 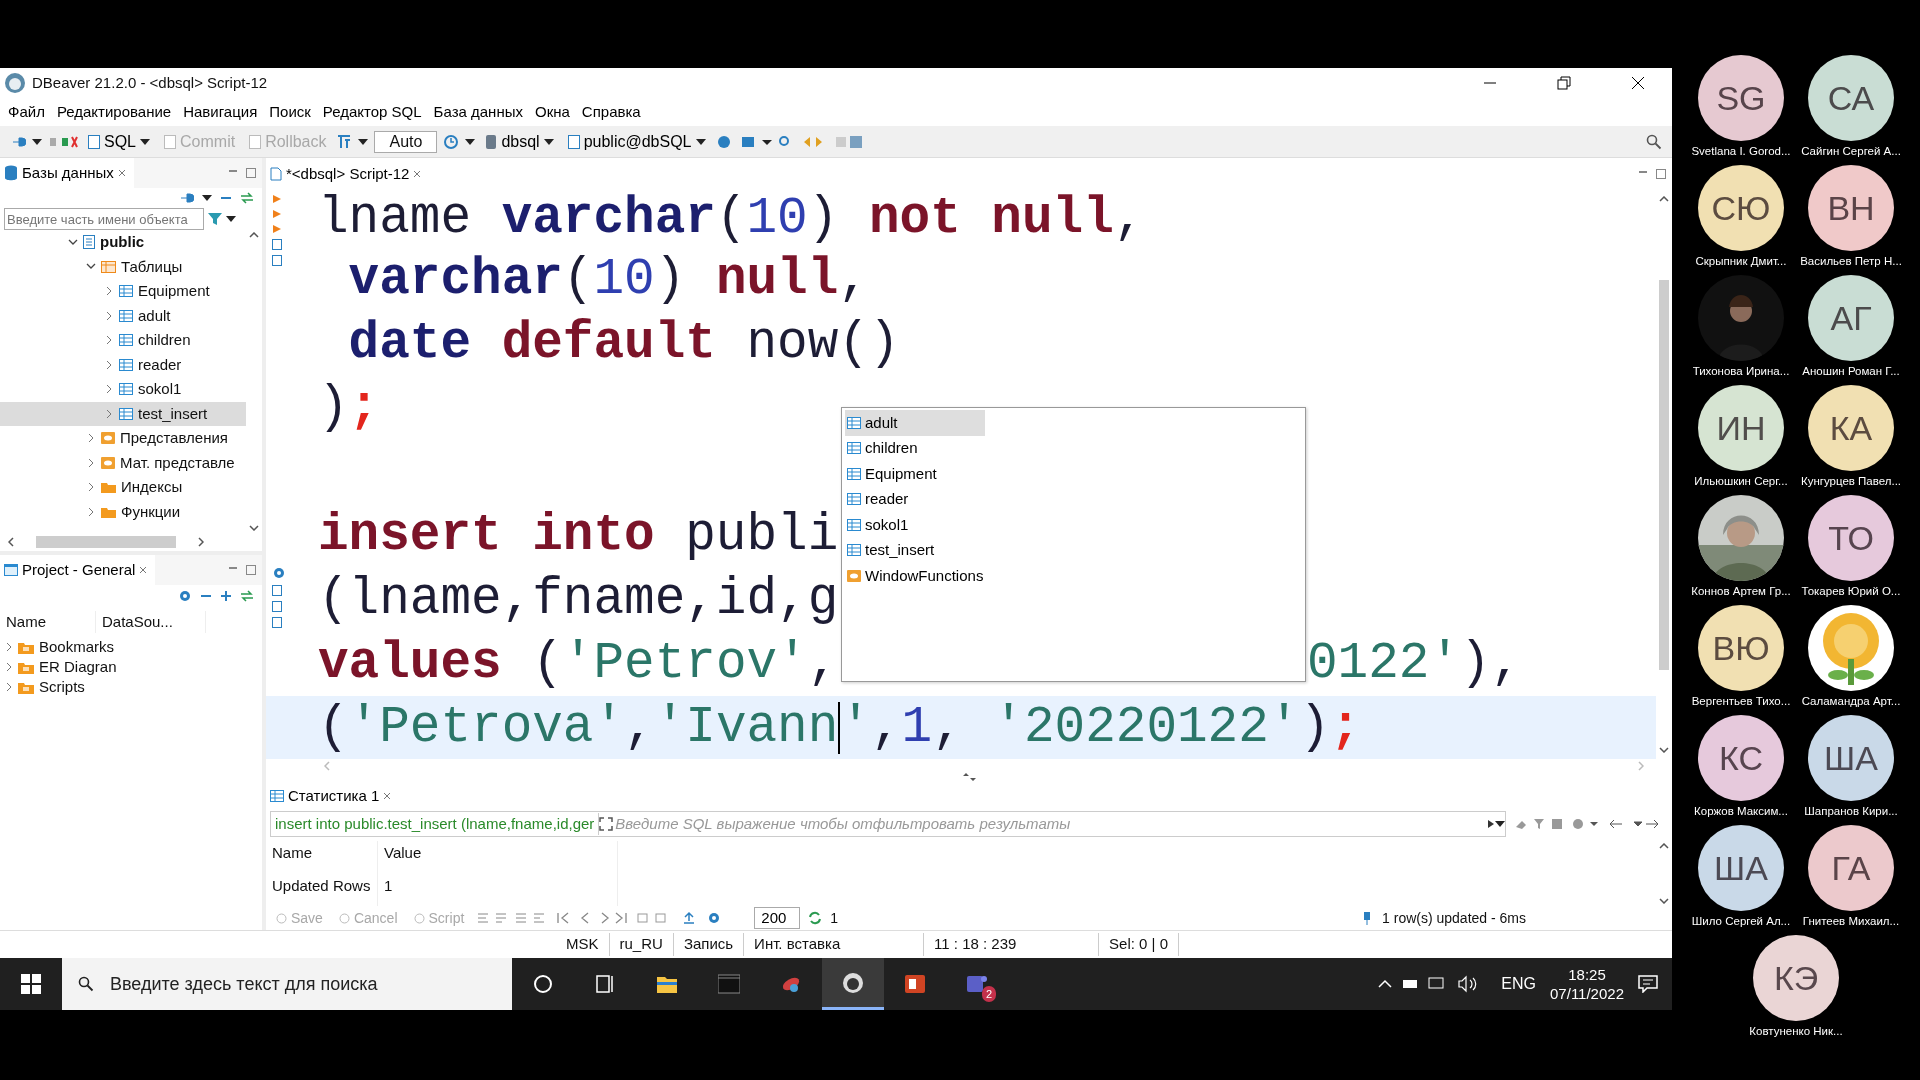 What do you see at coordinates (606, 824) in the screenshot?
I see `expand-icon` at bounding box center [606, 824].